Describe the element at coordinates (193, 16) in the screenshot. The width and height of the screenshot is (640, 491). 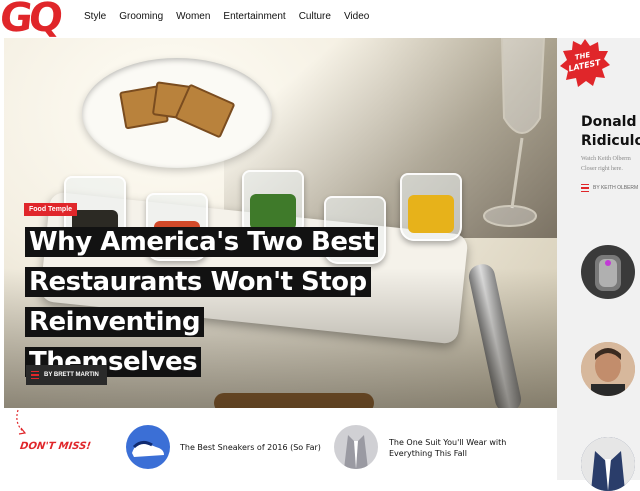
I see `nav-item-women: Women` at that location.